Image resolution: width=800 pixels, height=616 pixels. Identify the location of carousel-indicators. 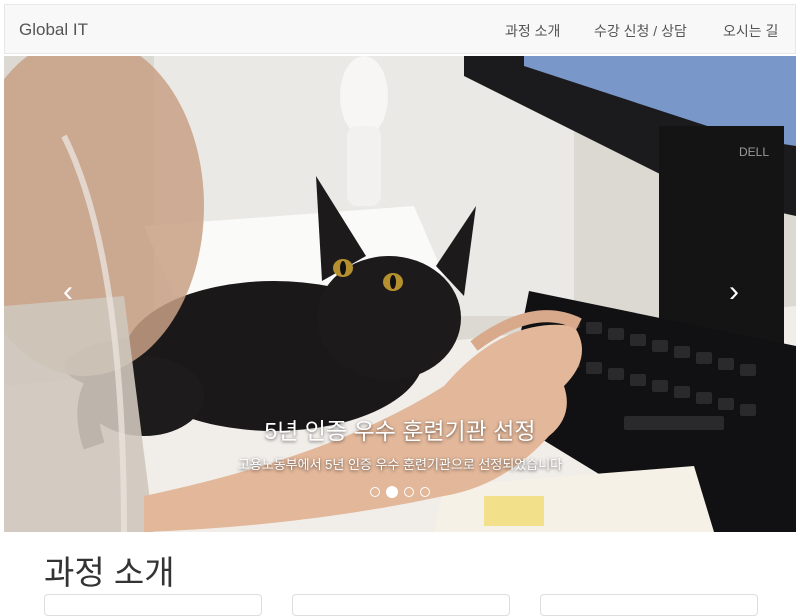
(400, 492).